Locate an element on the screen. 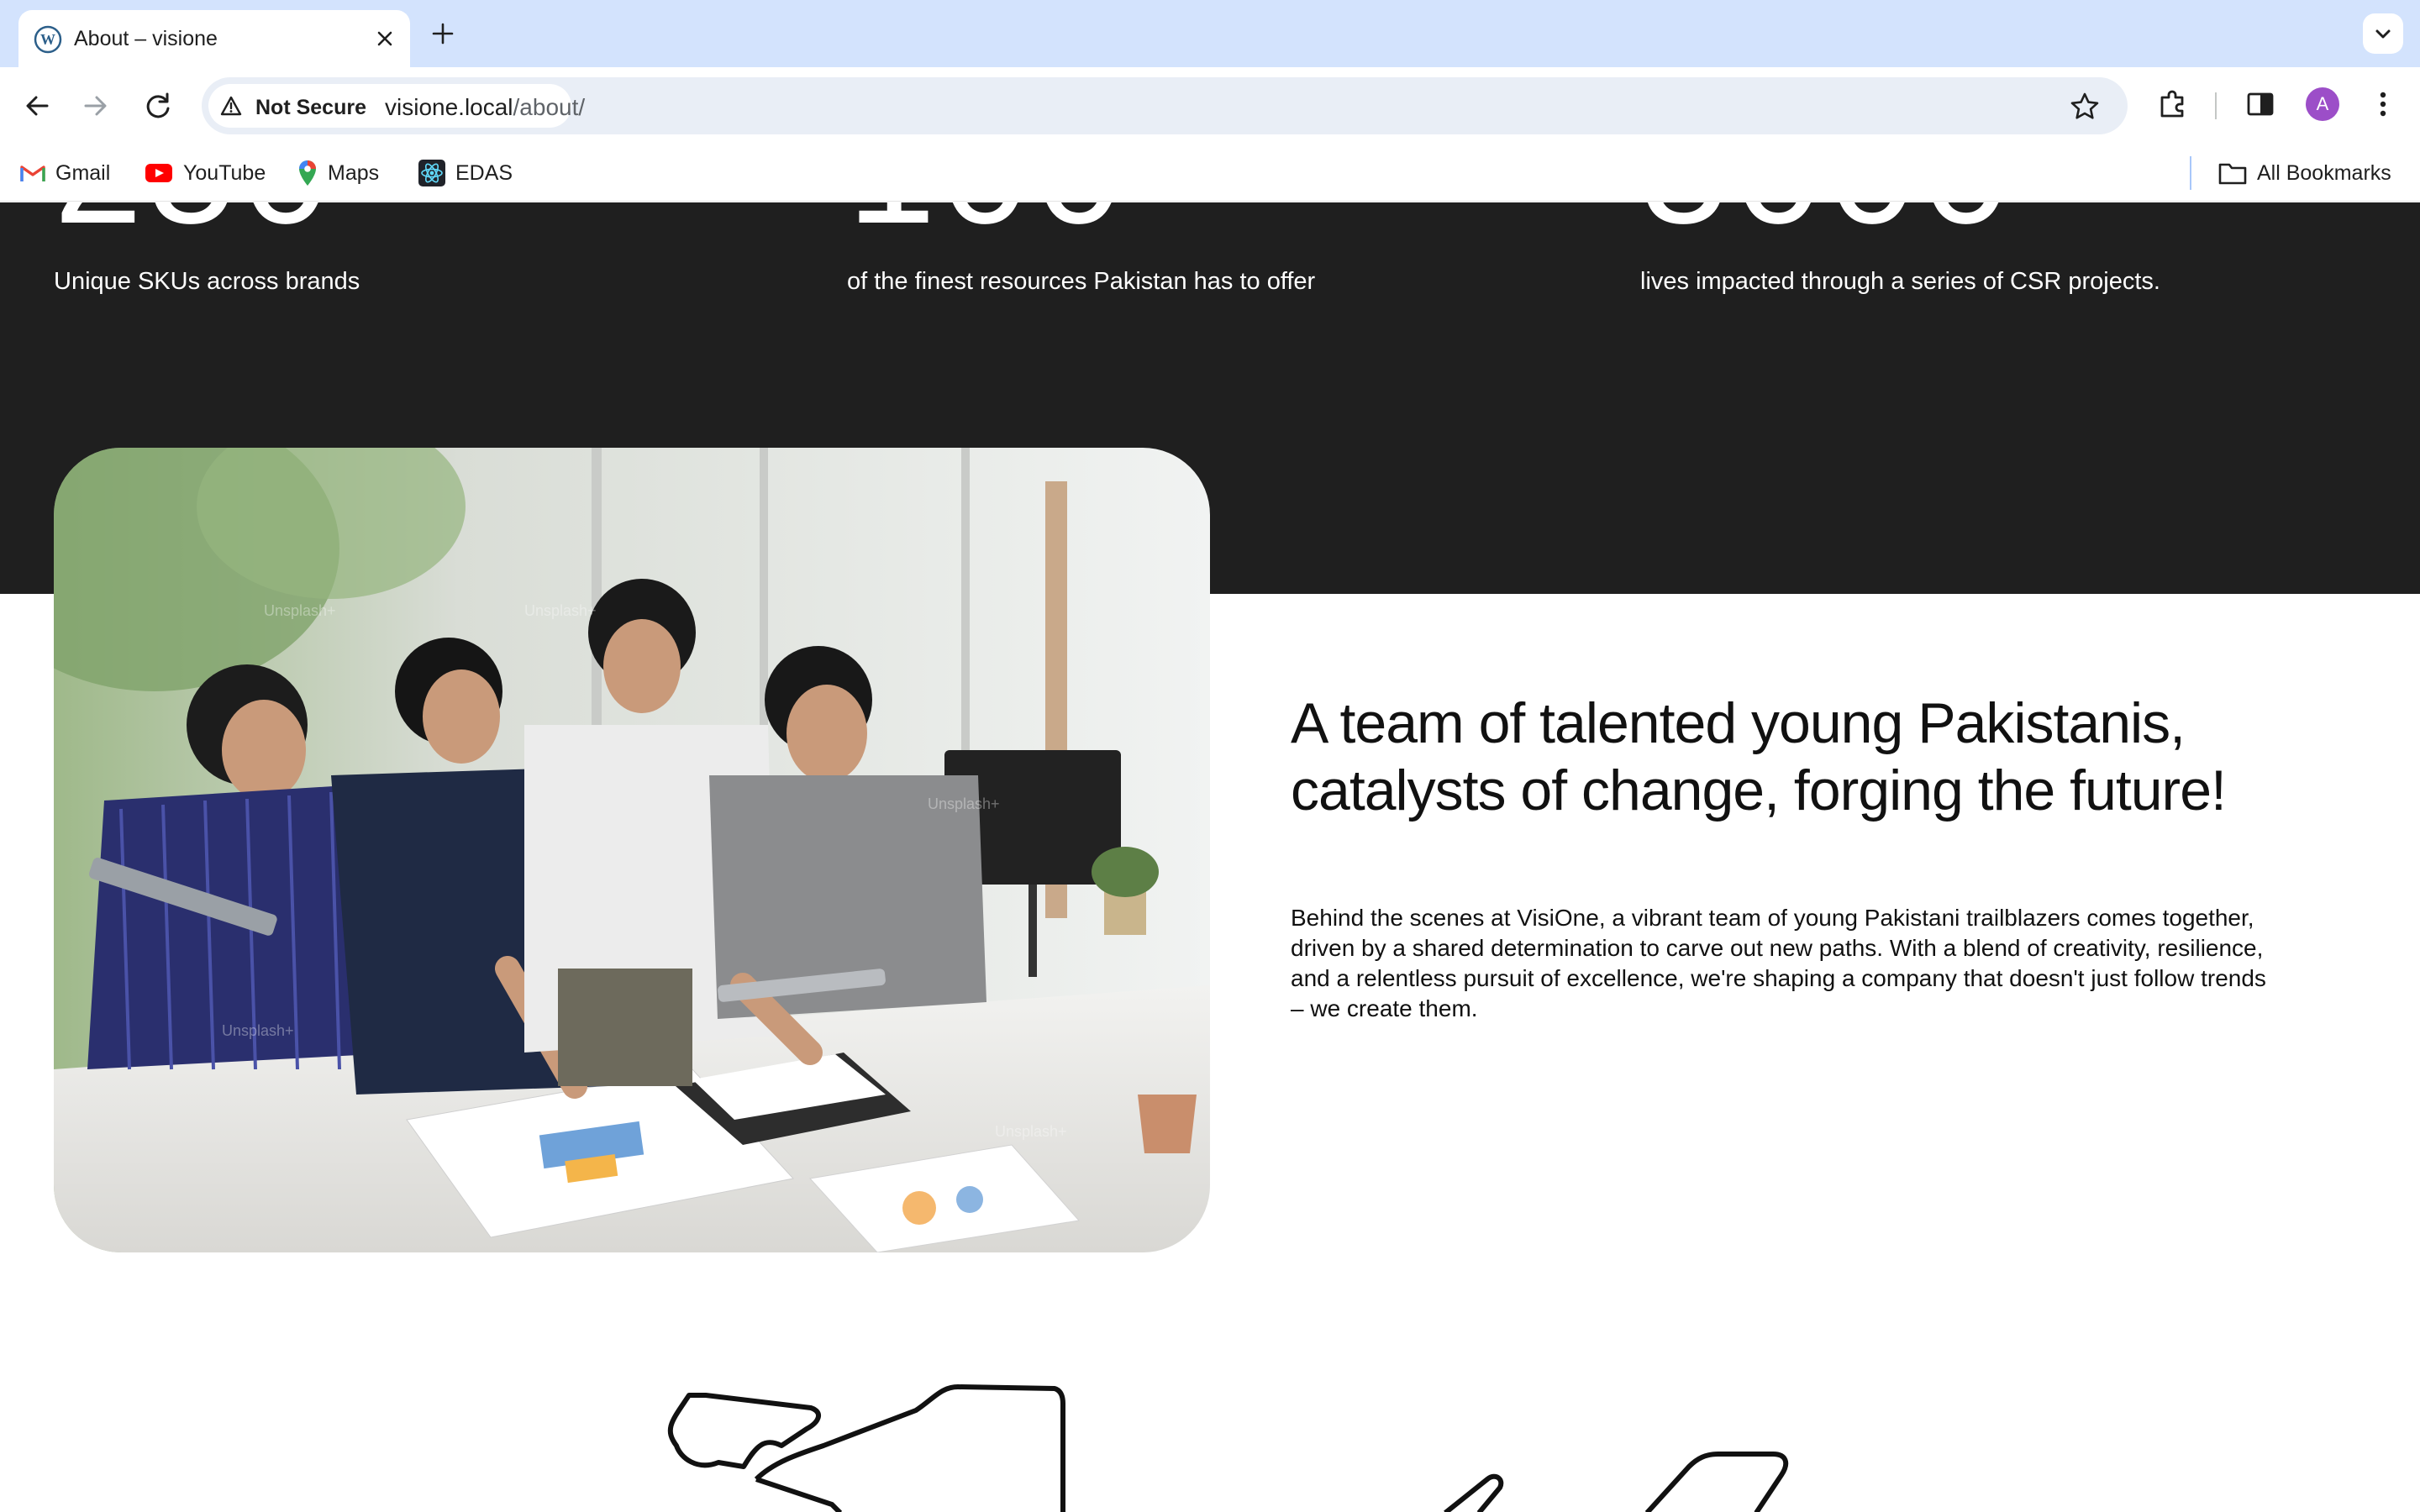 This screenshot has height=1512, width=2420. bookmark-label: Maps is located at coordinates (354, 172).